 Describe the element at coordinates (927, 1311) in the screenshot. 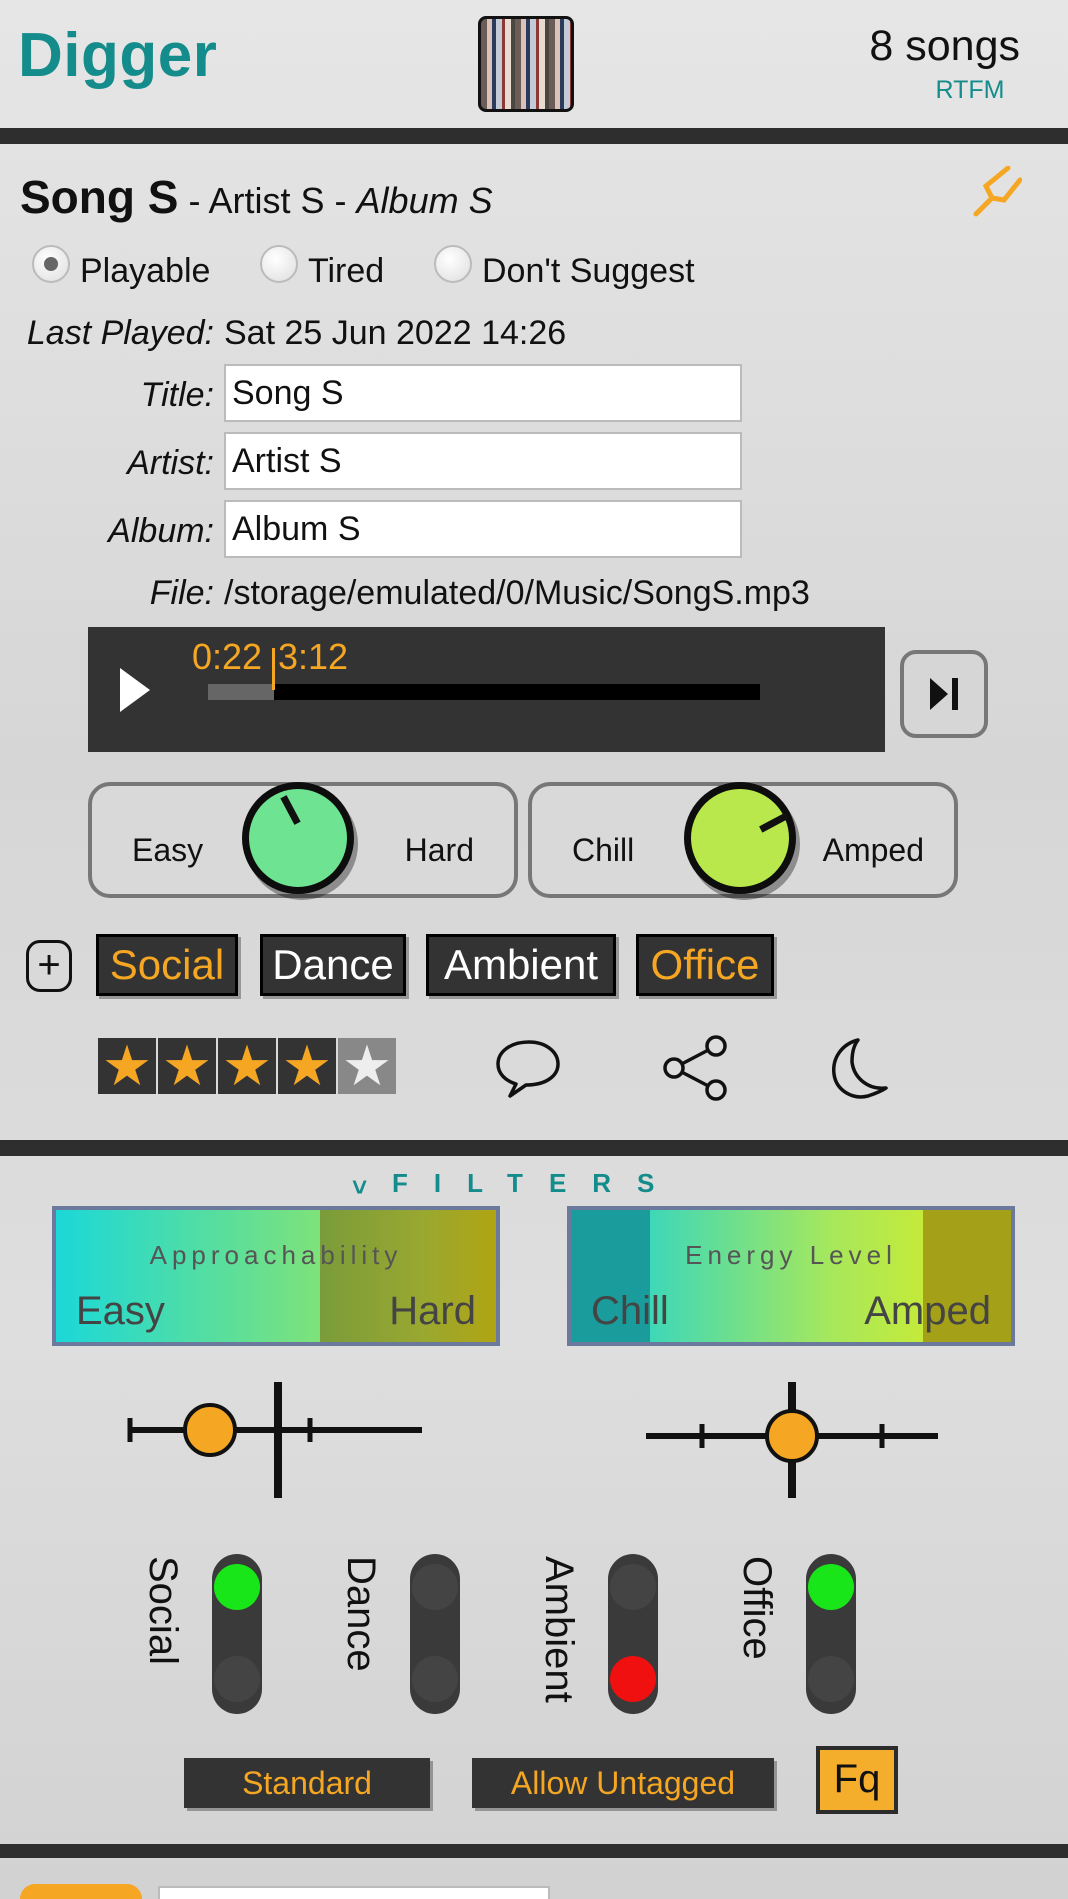

I see `filter-right-label: Amped` at that location.